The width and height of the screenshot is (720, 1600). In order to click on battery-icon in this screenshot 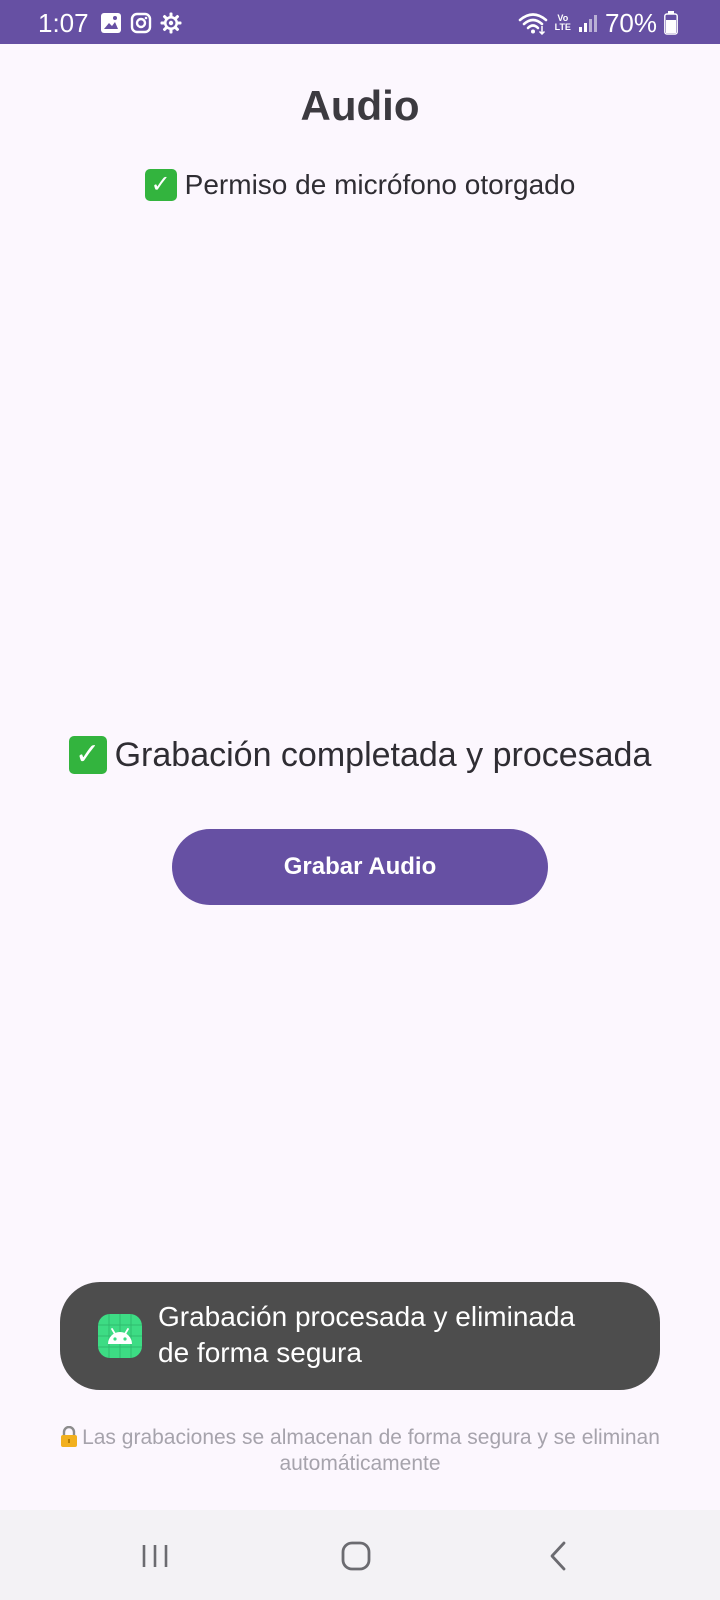, I will do `click(671, 23)`.